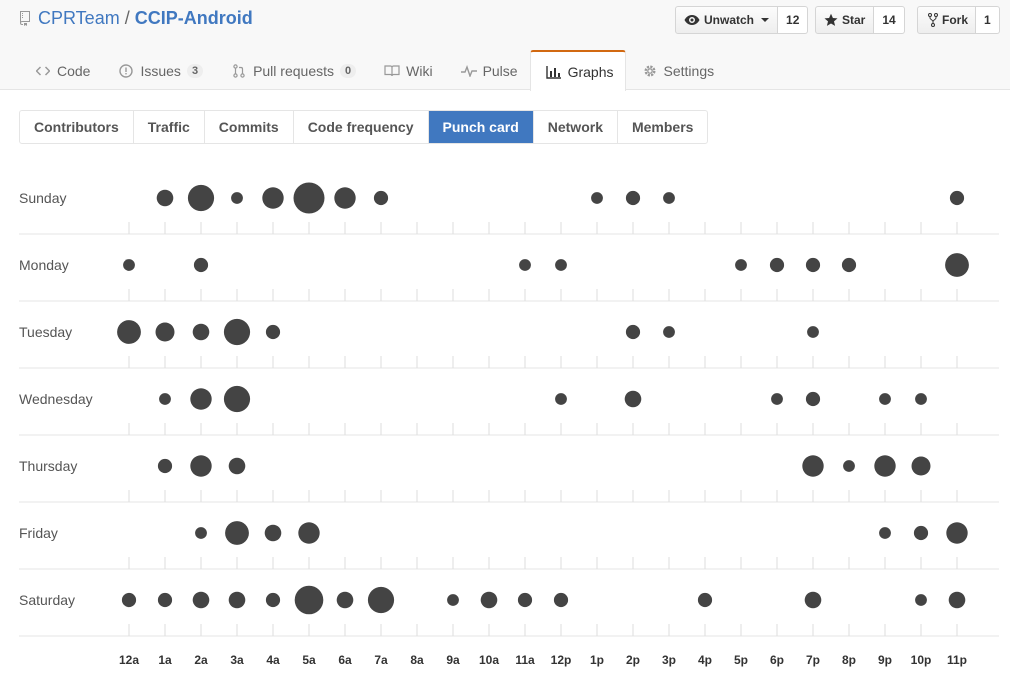  Describe the element at coordinates (574, 127) in the screenshot. I see `graph-tab-network: Network` at that location.